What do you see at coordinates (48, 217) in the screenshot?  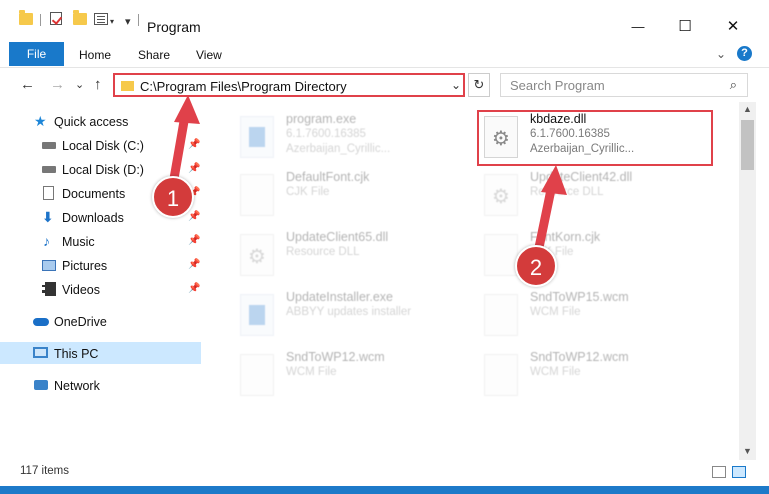 I see `downloads-icon: ⬇` at bounding box center [48, 217].